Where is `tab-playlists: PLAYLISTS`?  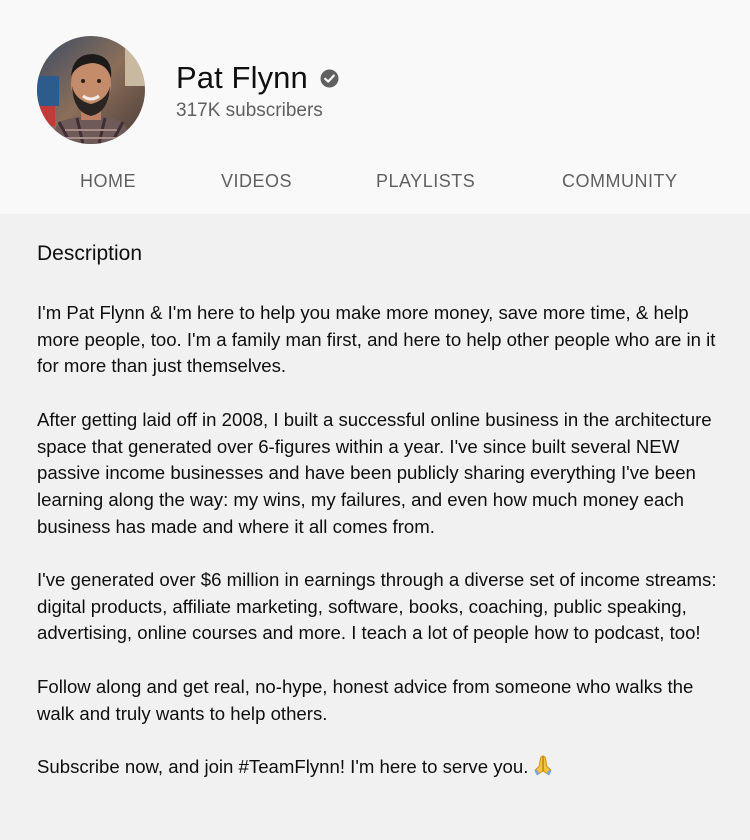
tab-playlists: PLAYLISTS is located at coordinates (425, 181).